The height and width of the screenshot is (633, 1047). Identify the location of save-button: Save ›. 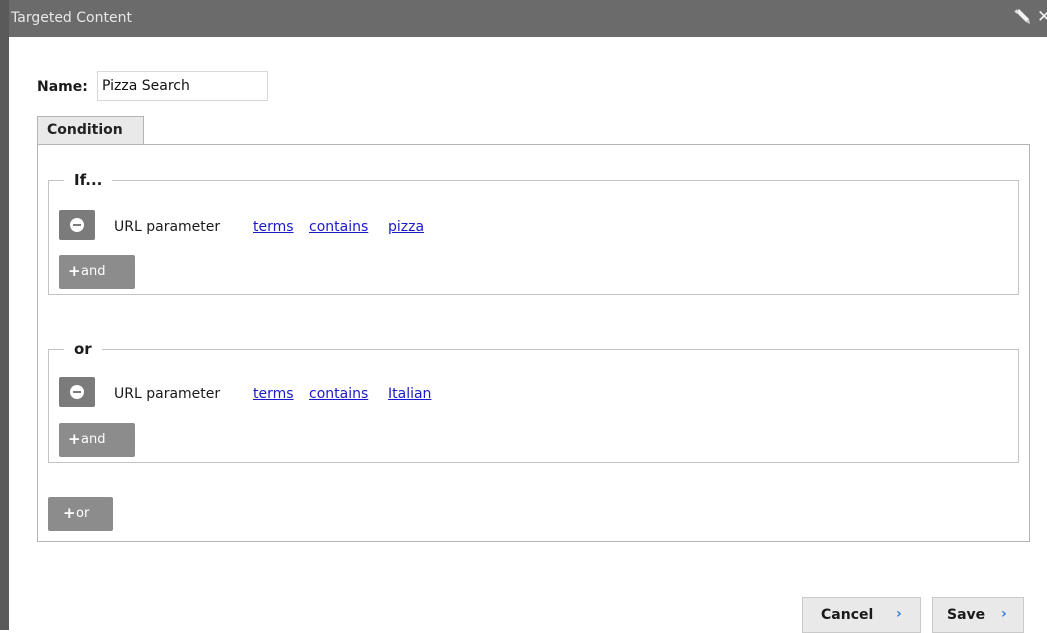
(978, 615).